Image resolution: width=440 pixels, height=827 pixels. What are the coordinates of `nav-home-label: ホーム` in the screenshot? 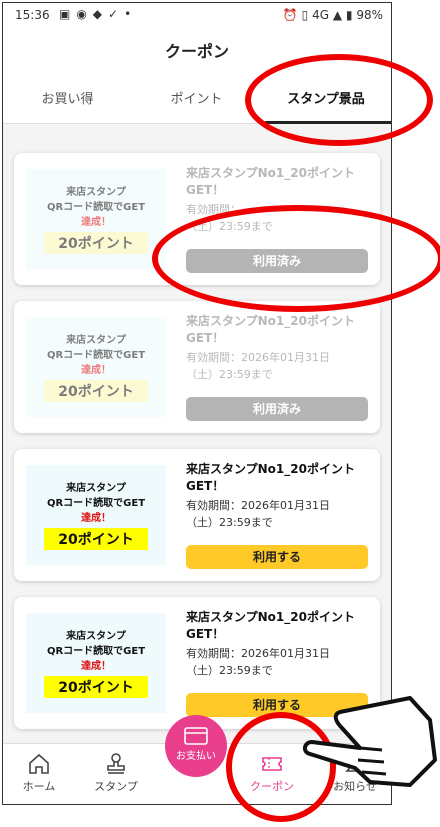 It's located at (39, 786).